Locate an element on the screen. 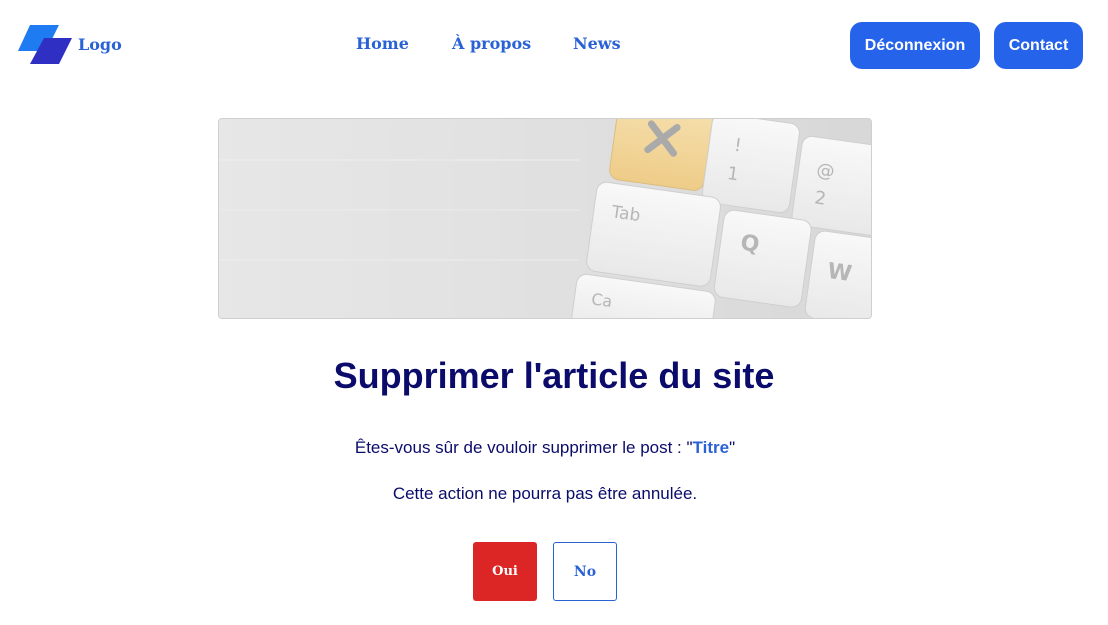 This screenshot has width=1108, height=625. confirm-no-button: No is located at coordinates (585, 571).